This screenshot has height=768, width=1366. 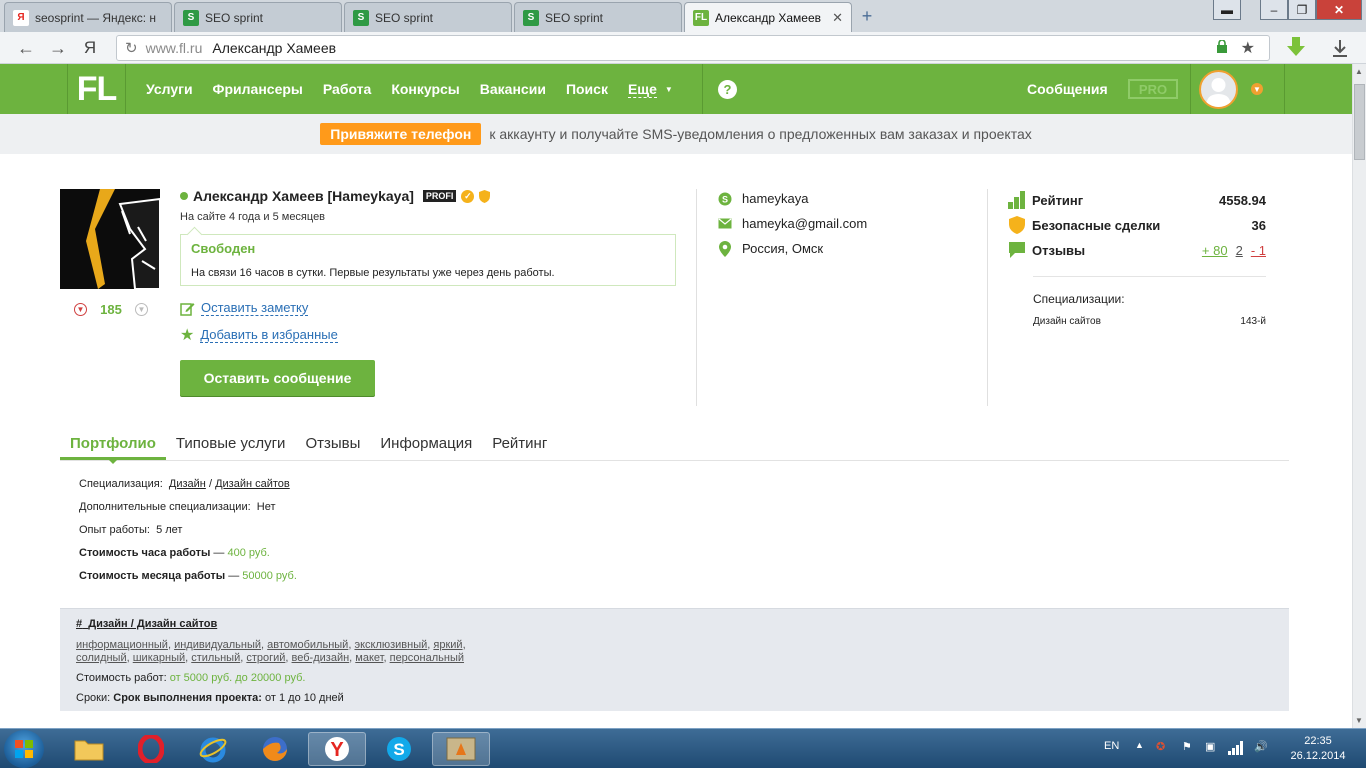 What do you see at coordinates (231, 446) in the screenshot?
I see `tab-services: Типовые услуги` at bounding box center [231, 446].